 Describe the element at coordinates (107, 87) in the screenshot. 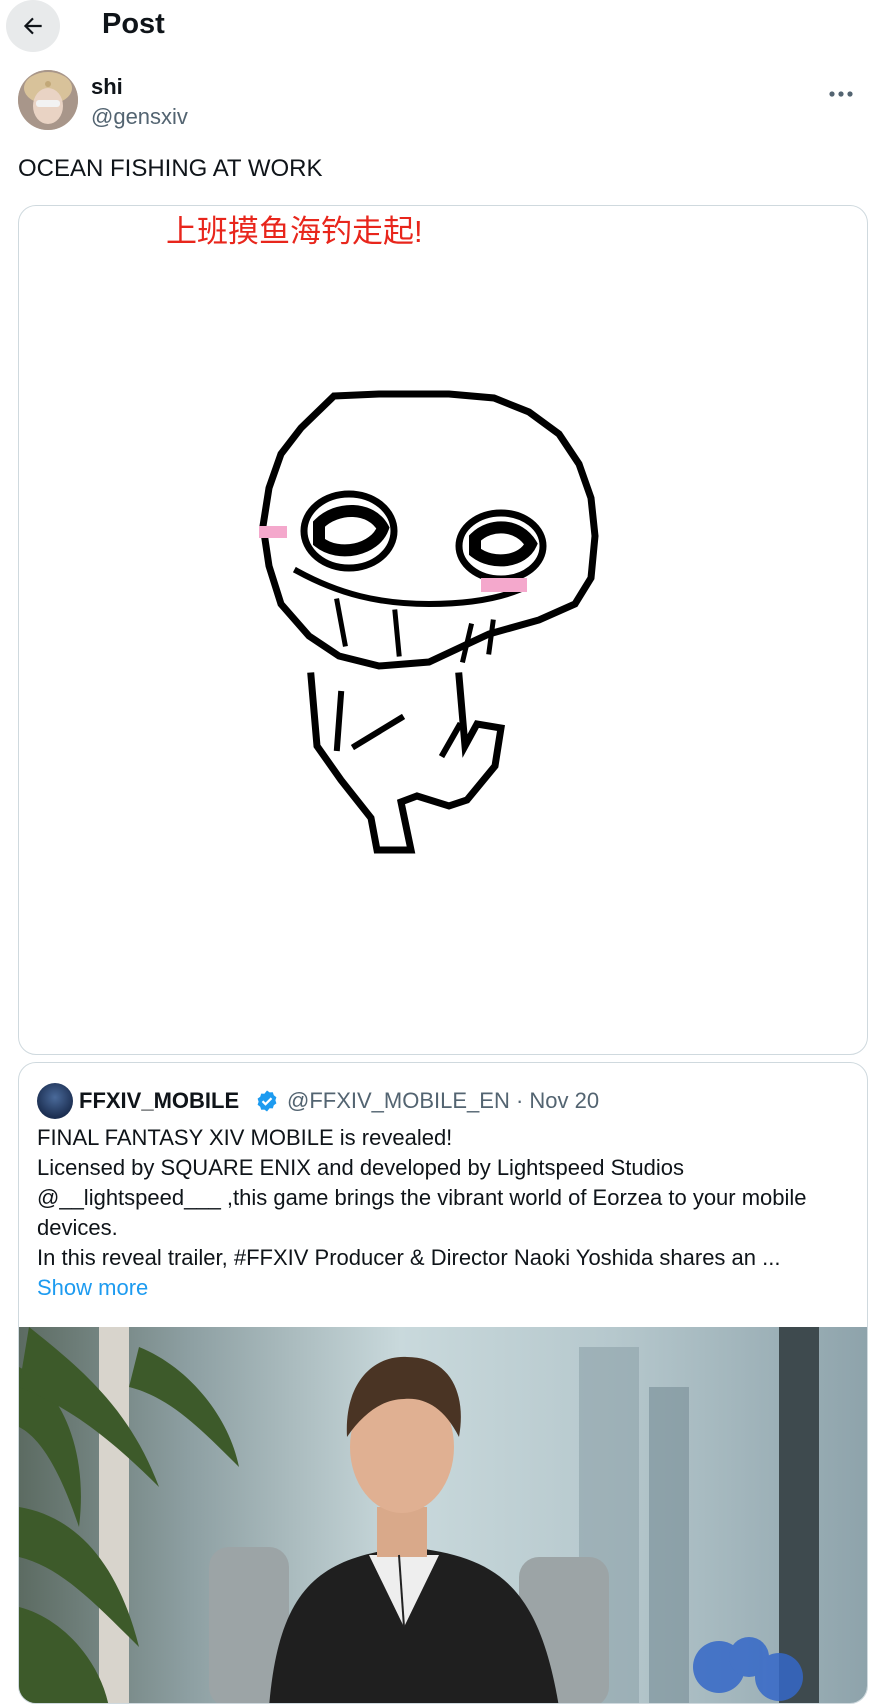

I see `author-name: shi` at that location.